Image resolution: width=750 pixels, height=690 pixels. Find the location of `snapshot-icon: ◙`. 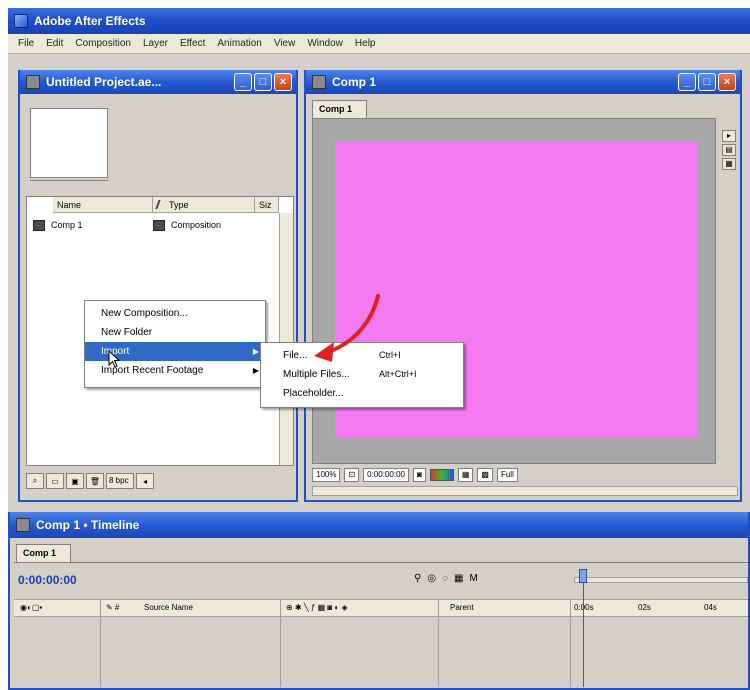

snapshot-icon: ◙ is located at coordinates (419, 475).